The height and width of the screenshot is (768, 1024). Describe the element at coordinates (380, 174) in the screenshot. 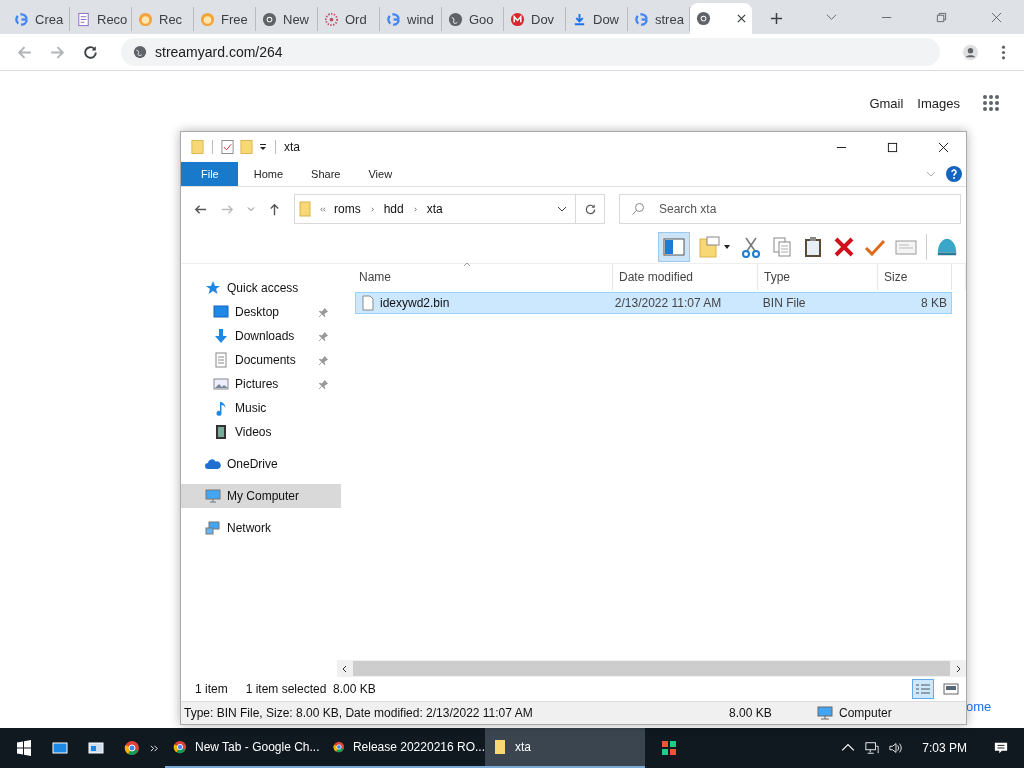

I see `ribbon-tab: View` at that location.